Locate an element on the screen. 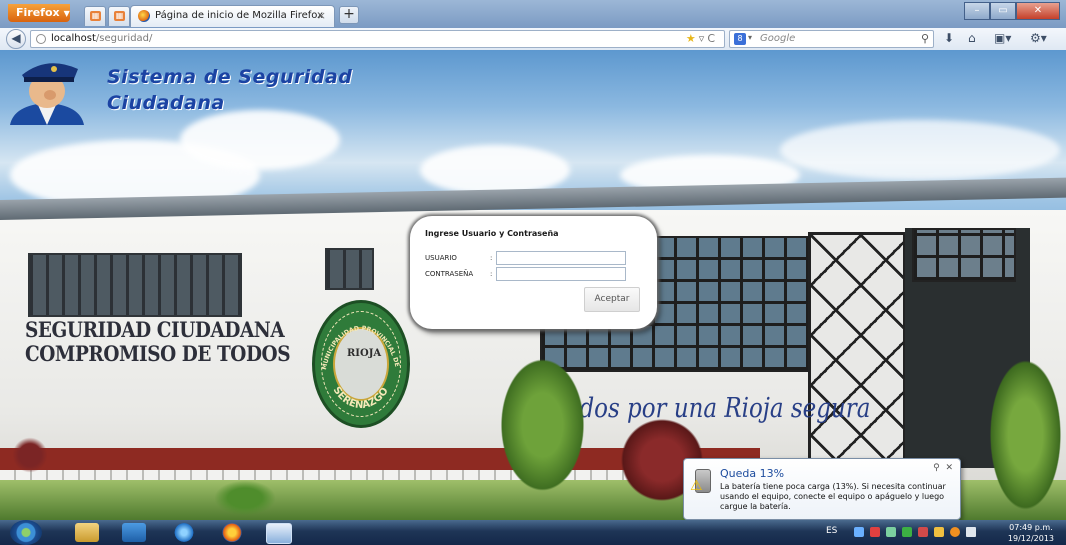  wall-slogan: SEGURIDAD CIUDADANA COMPROMISO DE TODOS is located at coordinates (158, 341).